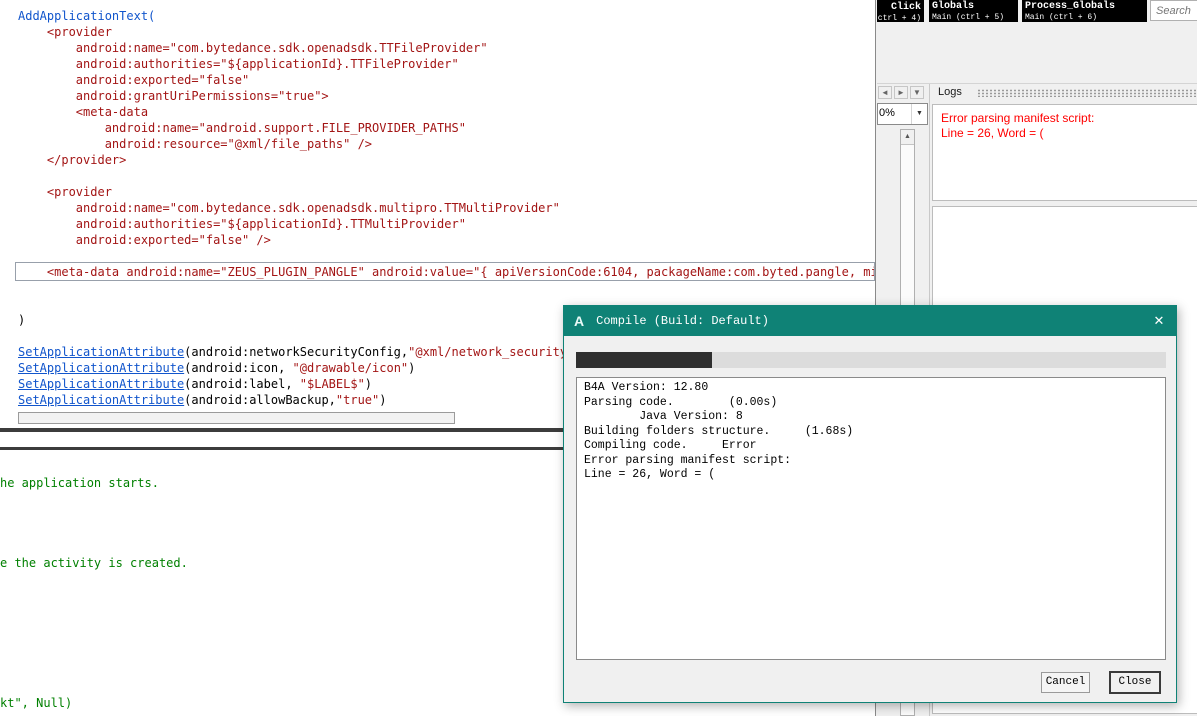 This screenshot has width=1197, height=716. I want to click on logs-title: Logs, so click(950, 92).